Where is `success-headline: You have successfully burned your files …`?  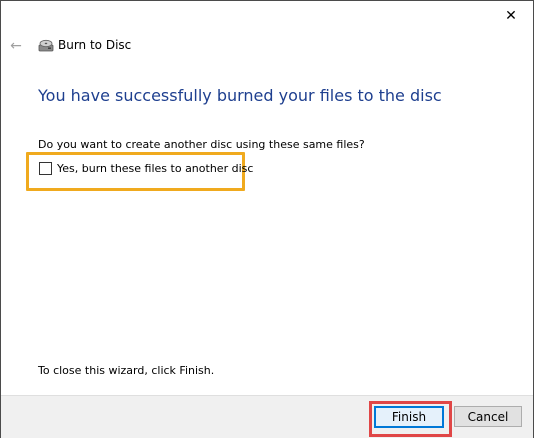 success-headline: You have successfully burned your files … is located at coordinates (240, 95).